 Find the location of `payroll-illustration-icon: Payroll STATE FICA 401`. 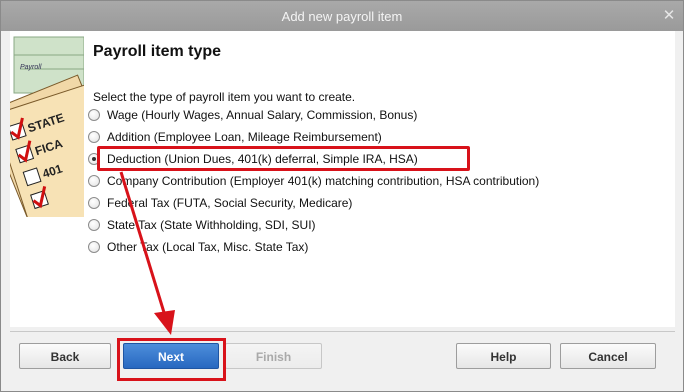

payroll-illustration-icon: Payroll STATE FICA 401 is located at coordinates (47, 124).